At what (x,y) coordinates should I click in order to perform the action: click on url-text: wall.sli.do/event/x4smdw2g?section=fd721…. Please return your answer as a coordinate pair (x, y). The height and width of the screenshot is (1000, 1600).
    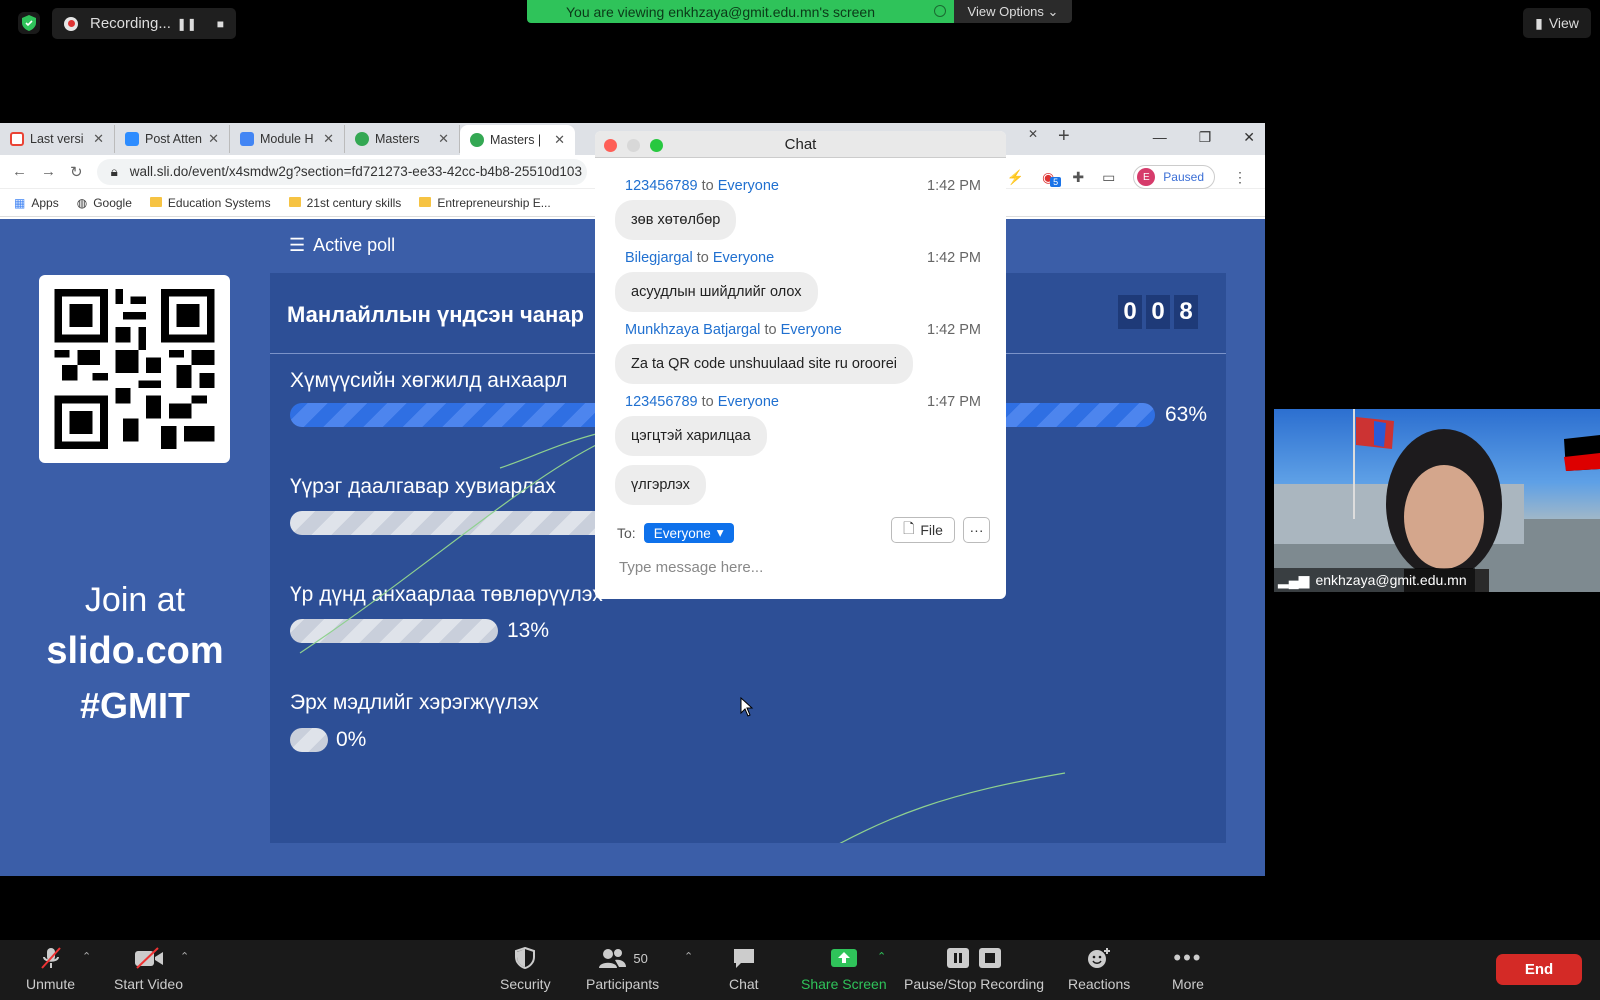
    Looking at the image, I should click on (355, 171).